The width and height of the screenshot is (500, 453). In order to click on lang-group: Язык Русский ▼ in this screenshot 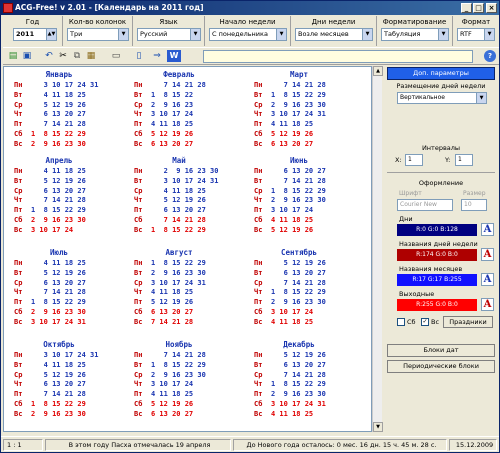, I will do `click(169, 31)`.